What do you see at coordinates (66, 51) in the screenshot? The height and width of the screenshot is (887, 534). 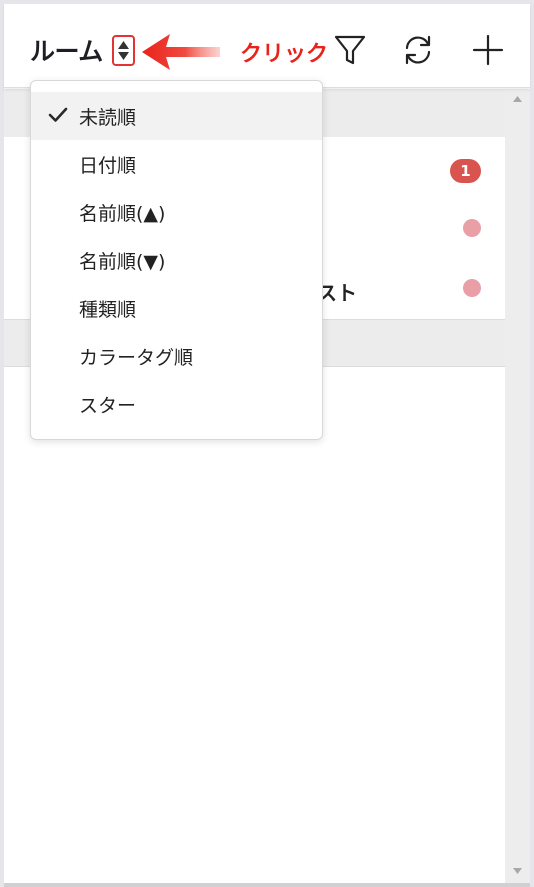 I see `page-title: ルーム` at bounding box center [66, 51].